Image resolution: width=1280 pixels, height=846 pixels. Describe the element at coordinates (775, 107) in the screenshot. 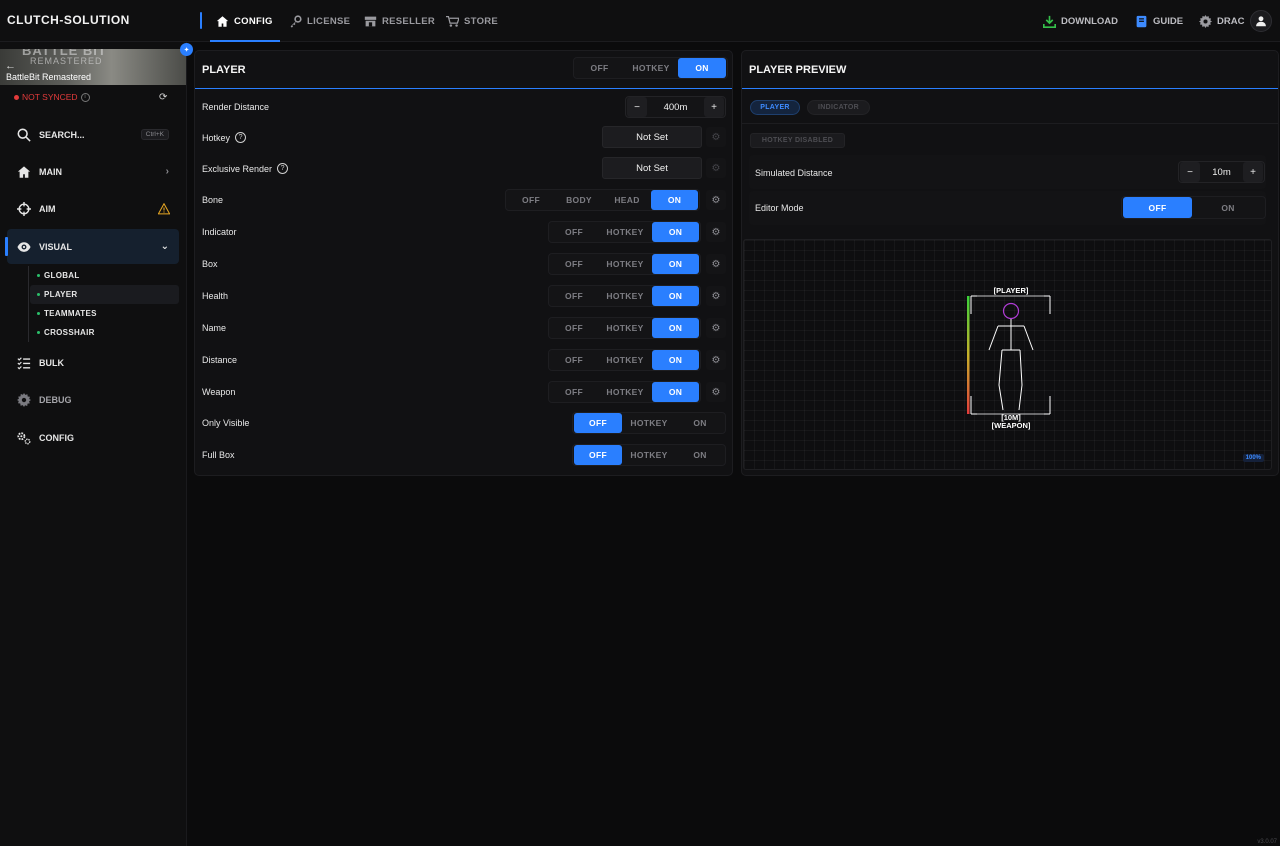

I see `preview-tab-player: PLAYER` at that location.